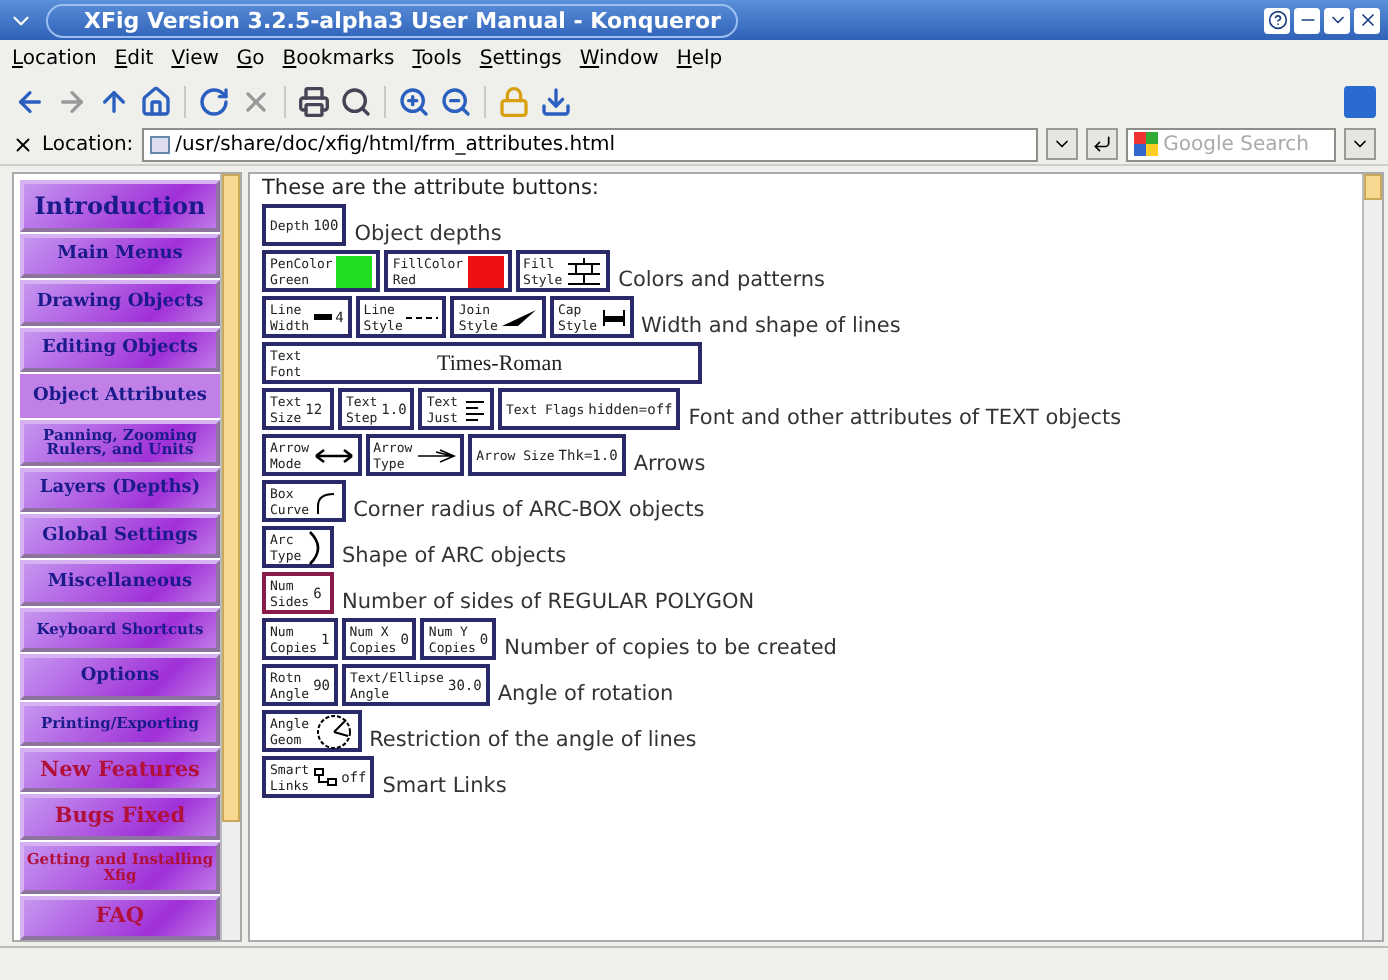  I want to click on url-field: /usr/share/doc/xfig/html/frm_attributes.html, so click(589, 144).